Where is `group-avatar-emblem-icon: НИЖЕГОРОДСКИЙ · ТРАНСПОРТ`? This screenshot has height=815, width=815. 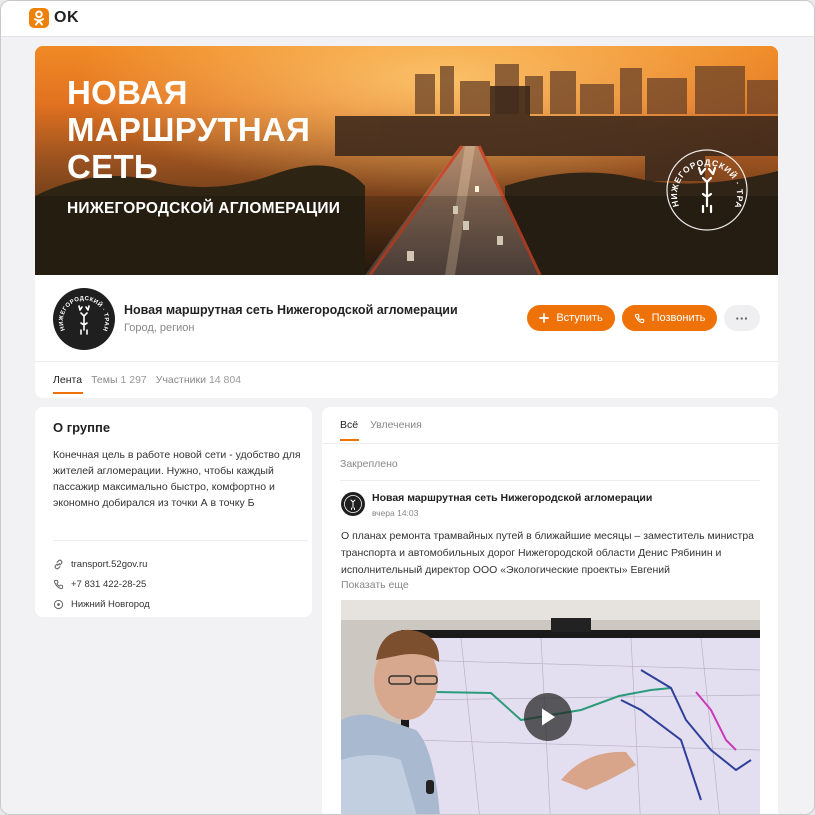 group-avatar-emblem-icon: НИЖЕГОРОДСКИЙ · ТРАНСПОРТ is located at coordinates (82, 312).